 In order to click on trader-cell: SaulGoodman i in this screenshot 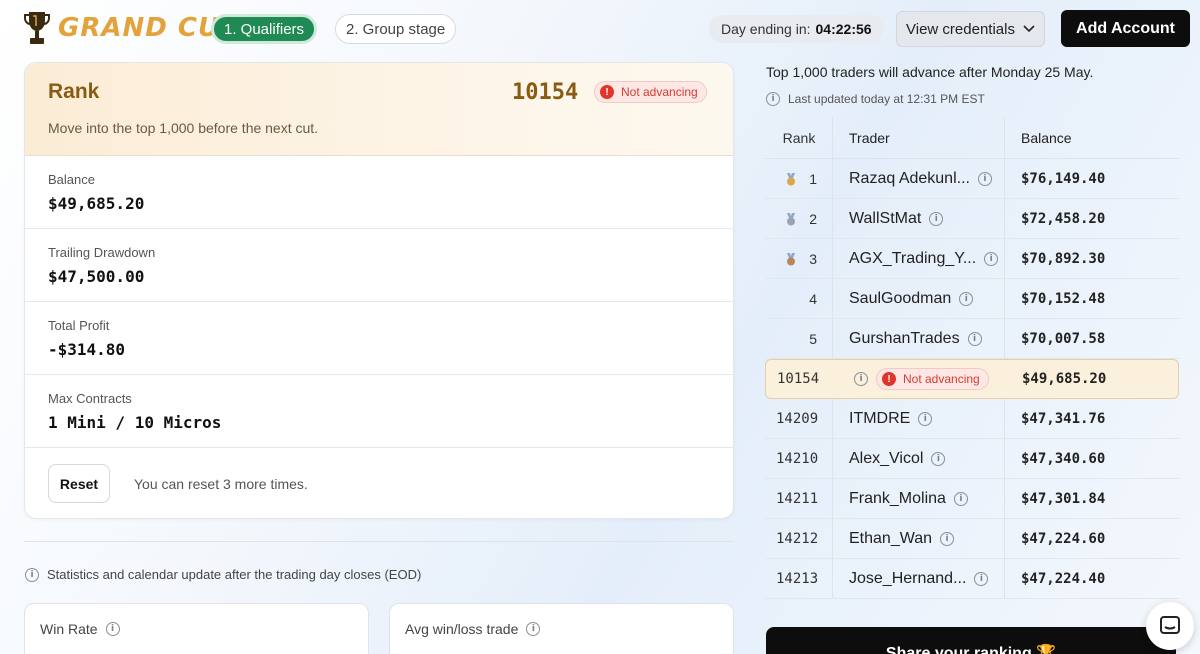, I will do `click(911, 298)`.